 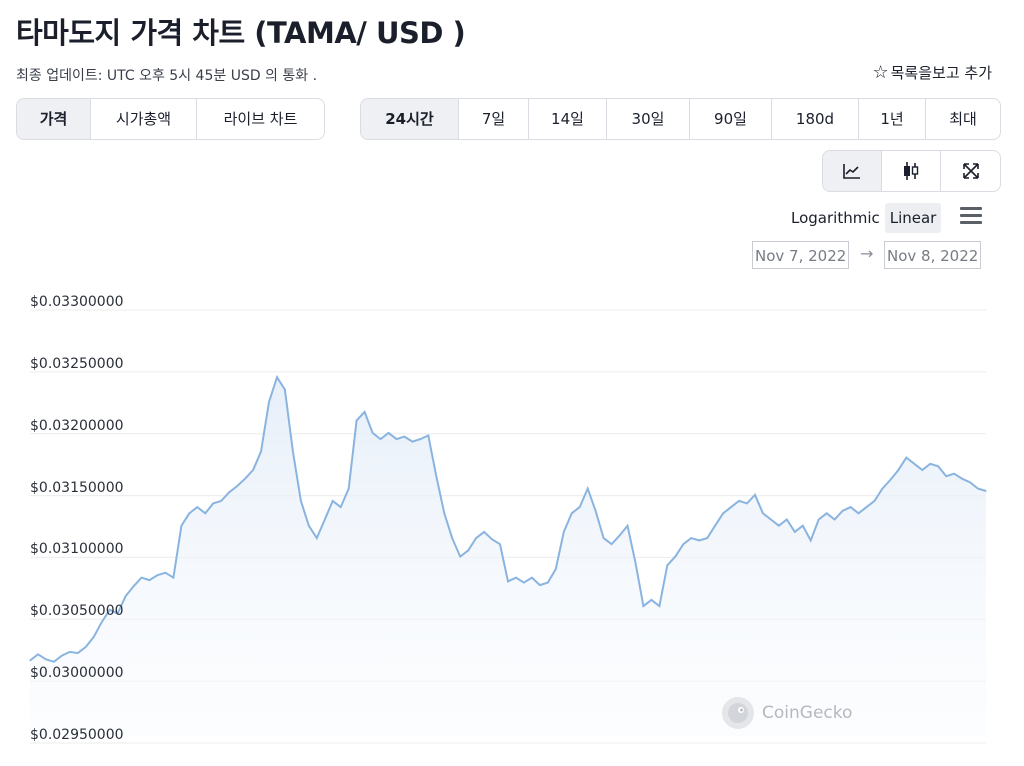 I want to click on y-tick-label: $0.03050000, so click(x=77, y=611).